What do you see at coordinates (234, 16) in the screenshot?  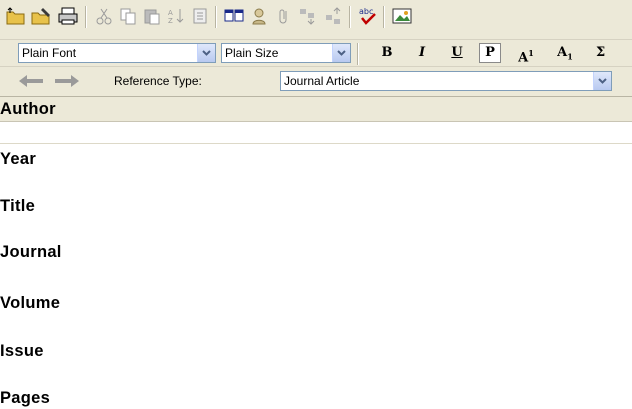 I see `window-icon` at bounding box center [234, 16].